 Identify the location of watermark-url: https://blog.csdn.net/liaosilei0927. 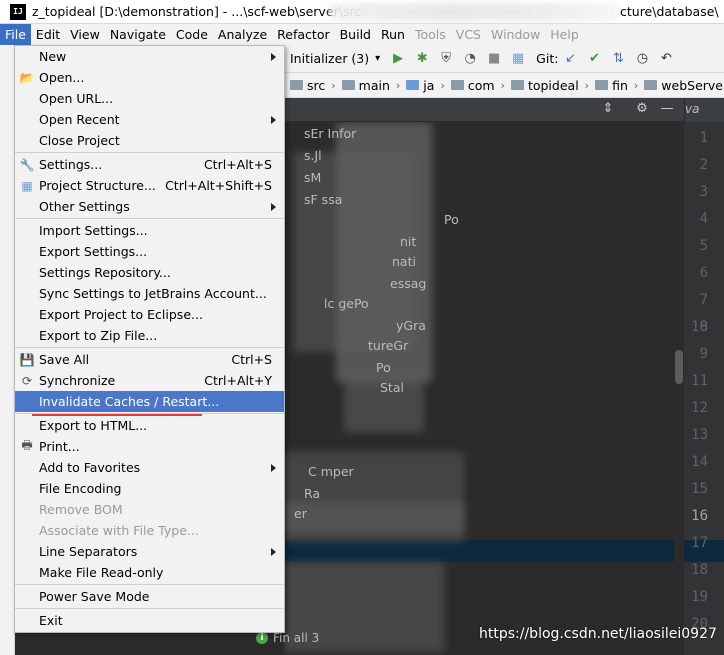
(598, 634).